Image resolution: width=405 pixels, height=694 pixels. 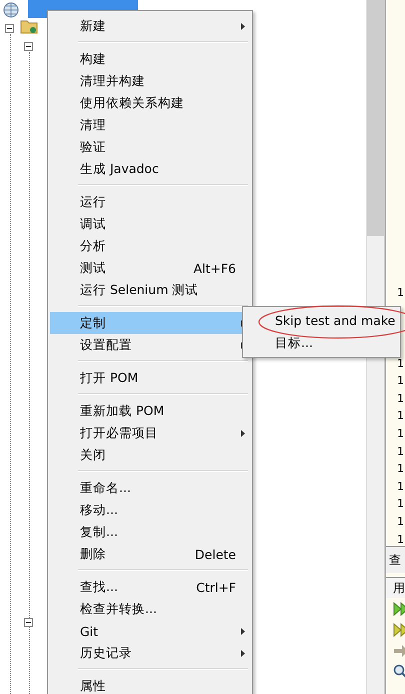 I want to click on menu-item: 打开 POM, so click(x=150, y=378).